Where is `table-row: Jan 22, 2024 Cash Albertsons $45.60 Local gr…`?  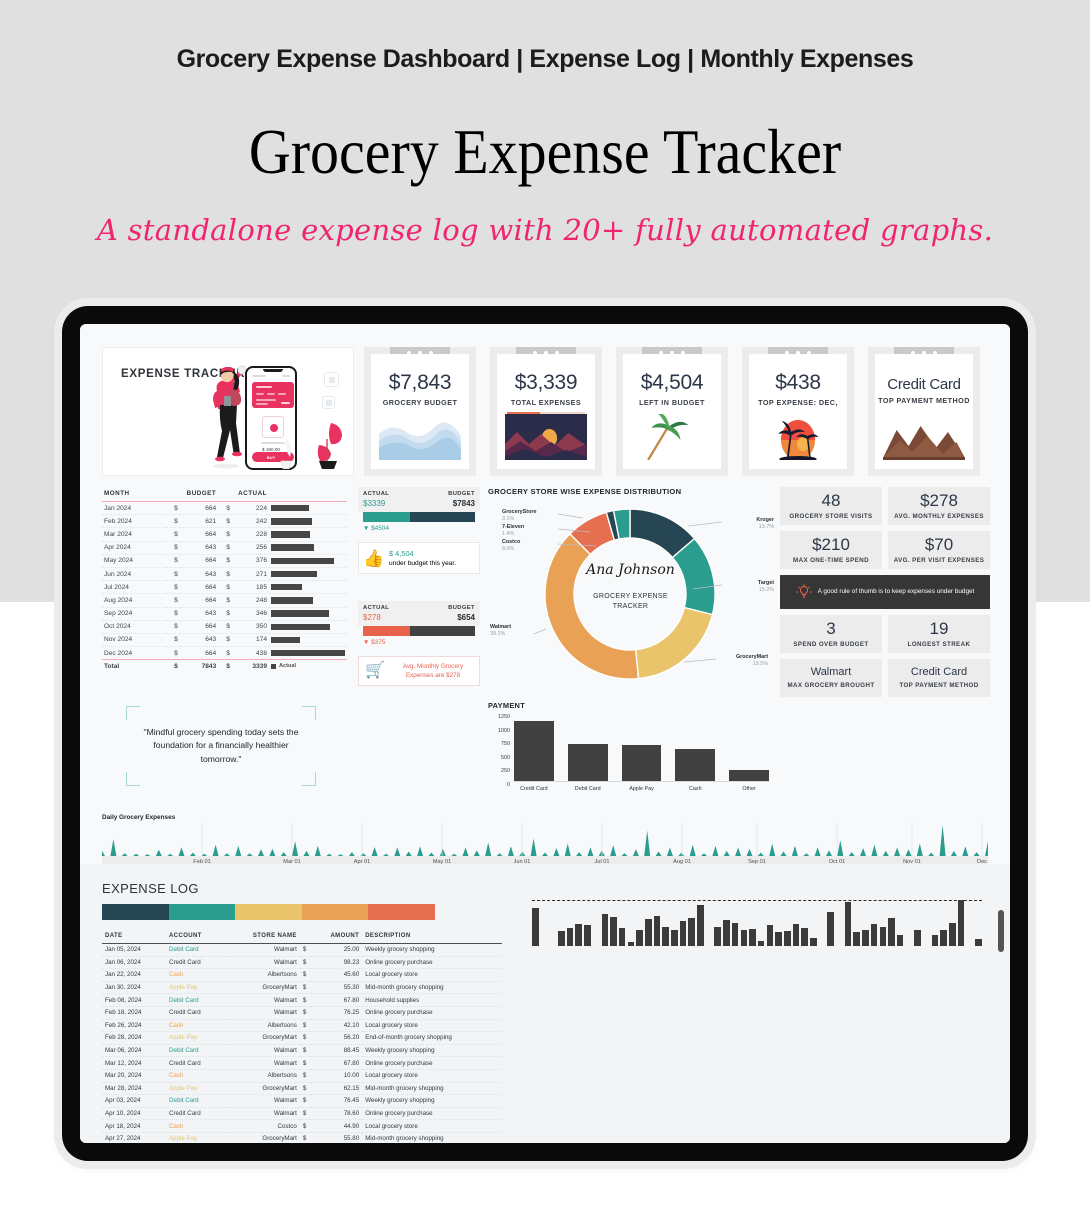 table-row: Jan 22, 2024 Cash Albertsons $45.60 Local gr… is located at coordinates (302, 975).